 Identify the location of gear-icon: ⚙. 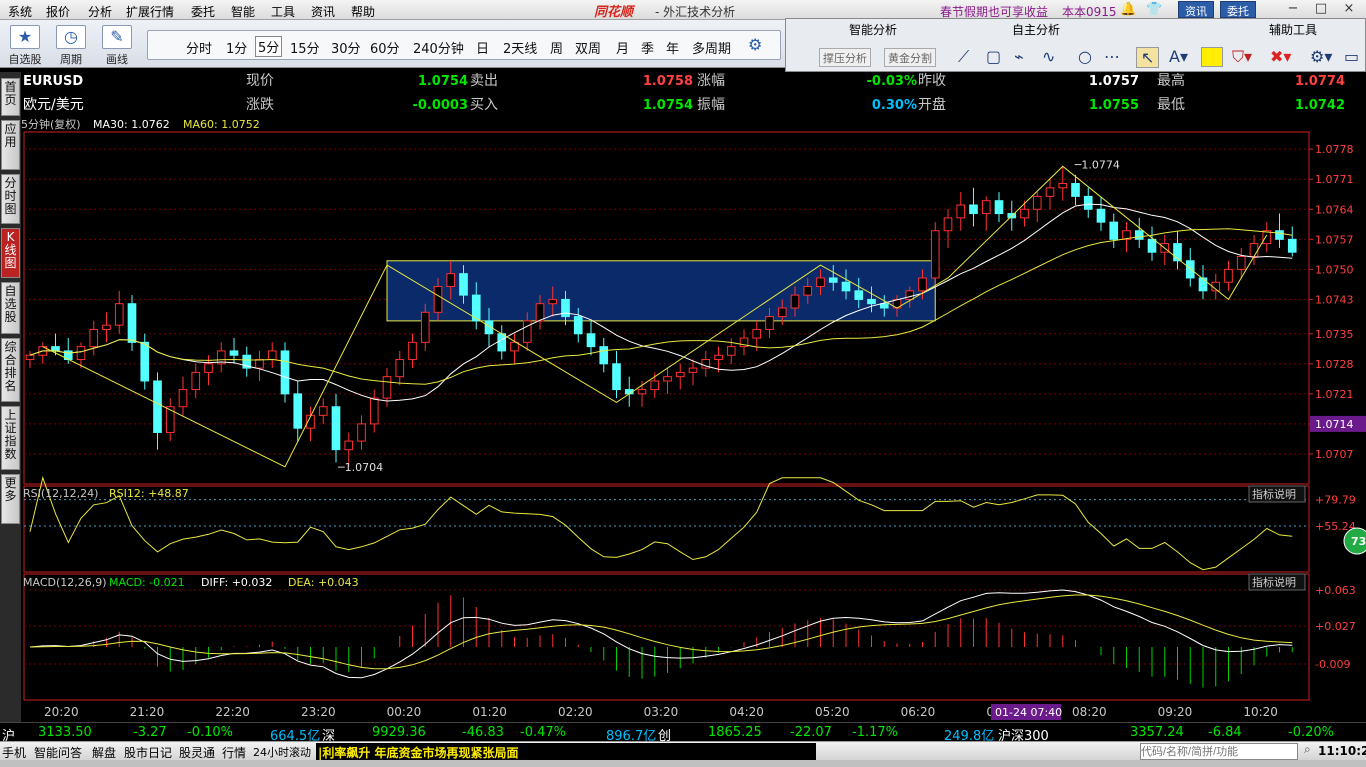
(755, 44).